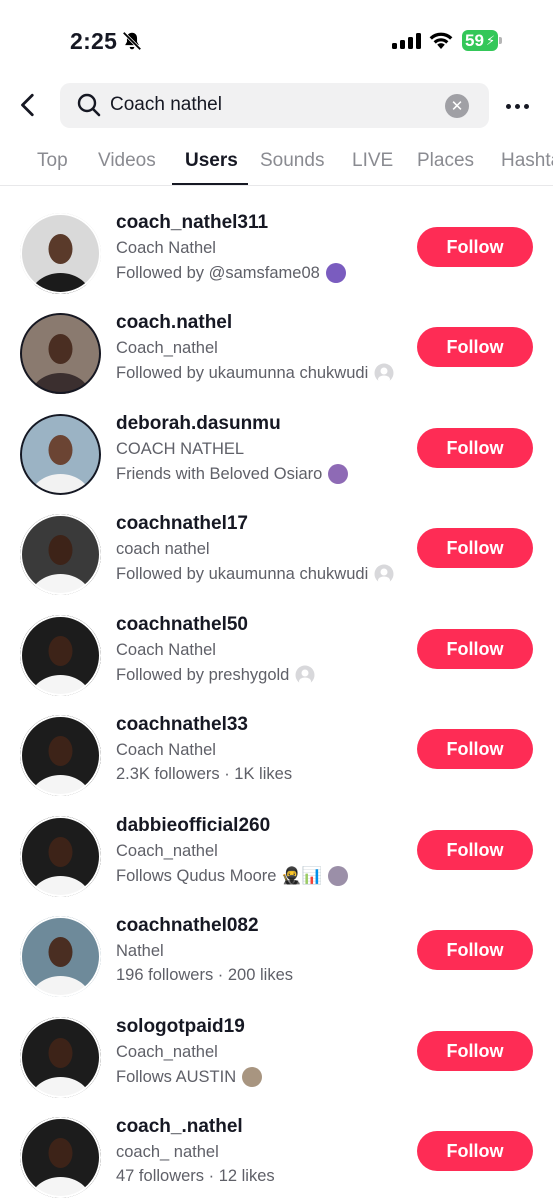 This screenshot has width=553, height=1200. Describe the element at coordinates (204, 774) in the screenshot. I see `user-meta: 2.3K followers · 1K likes` at that location.